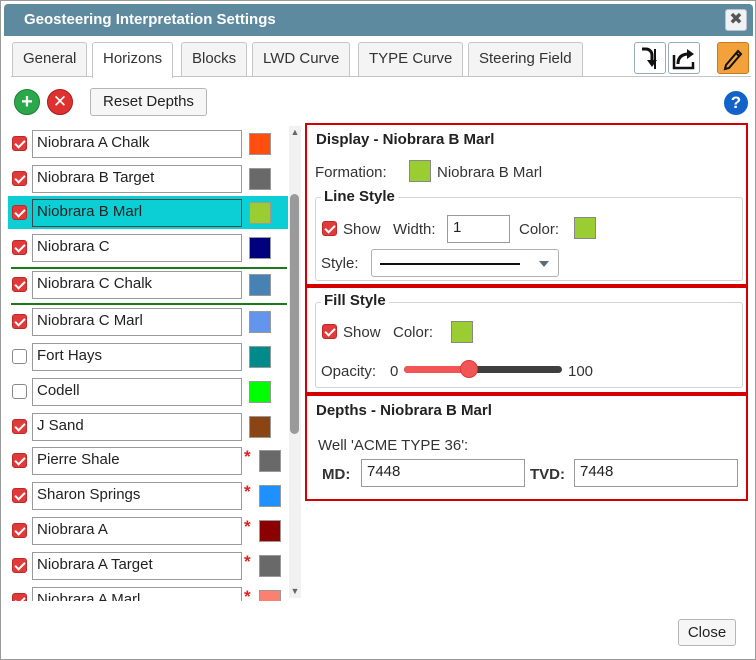 Image resolution: width=756 pixels, height=660 pixels. I want to click on list-item: Codell, so click(148, 391).